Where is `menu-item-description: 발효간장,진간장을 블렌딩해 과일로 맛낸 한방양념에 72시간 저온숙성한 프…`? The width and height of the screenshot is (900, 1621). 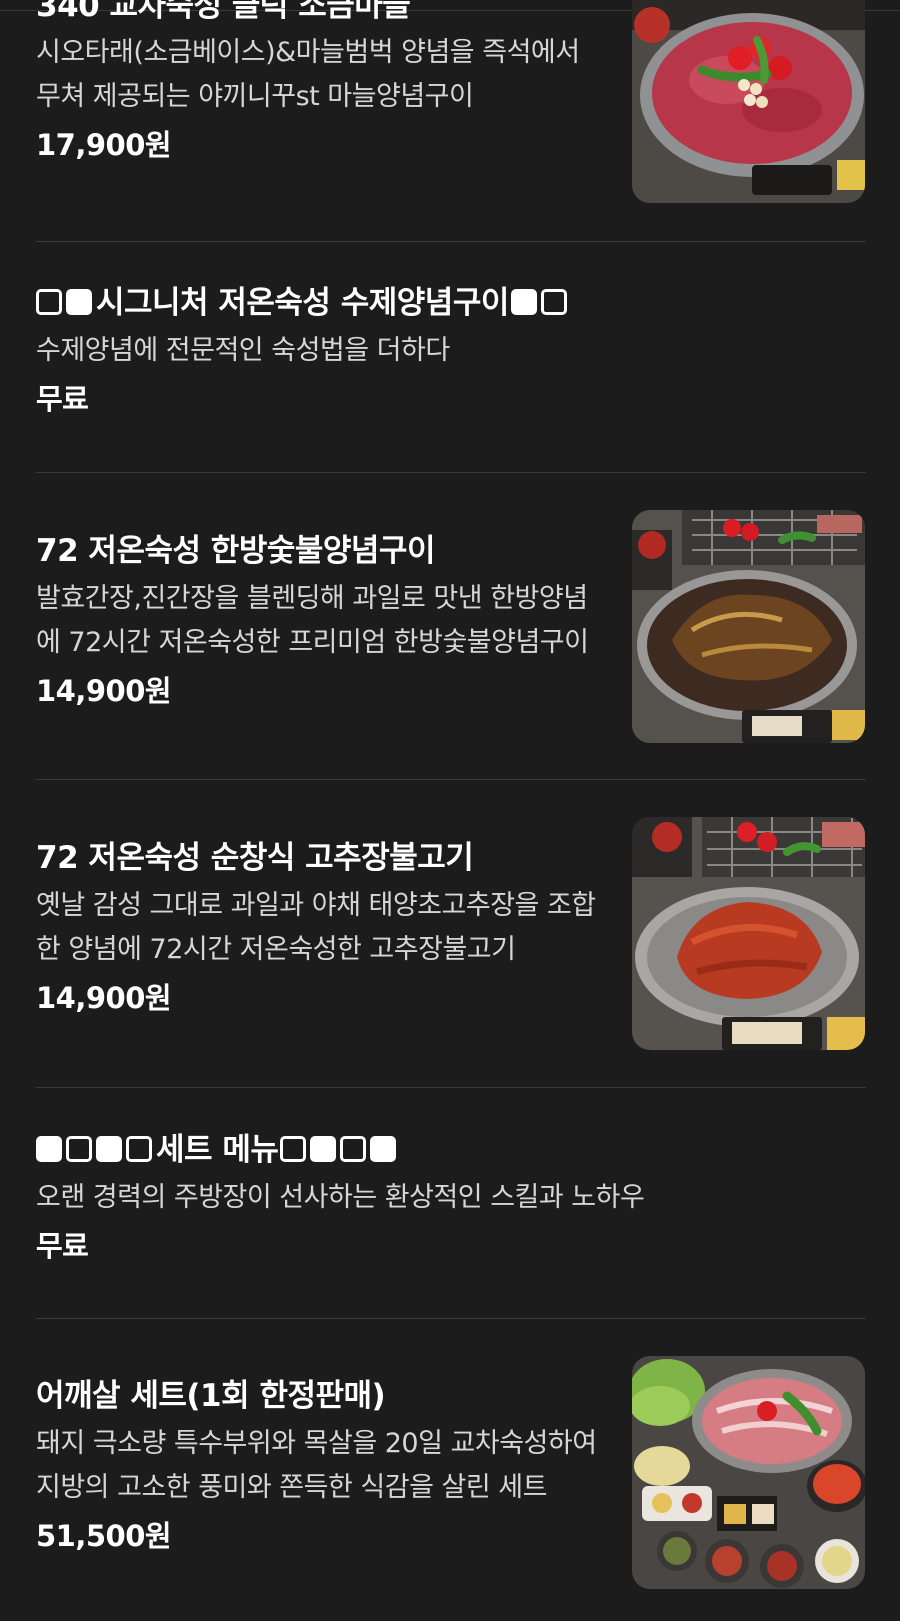 menu-item-description: 발효간장,진간장을 블렌딩해 과일로 맛낸 한방양념에 72시간 저온숙성한 프… is located at coordinates (312, 620).